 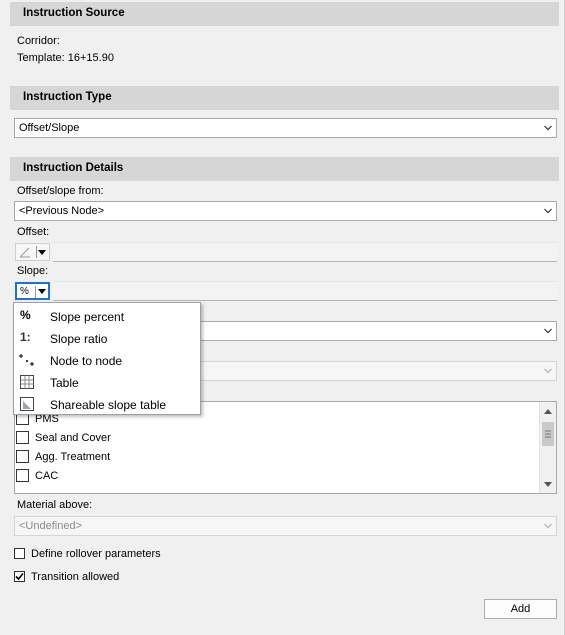 What do you see at coordinates (24, 291) in the screenshot?
I see `slope-type-glyph: %` at bounding box center [24, 291].